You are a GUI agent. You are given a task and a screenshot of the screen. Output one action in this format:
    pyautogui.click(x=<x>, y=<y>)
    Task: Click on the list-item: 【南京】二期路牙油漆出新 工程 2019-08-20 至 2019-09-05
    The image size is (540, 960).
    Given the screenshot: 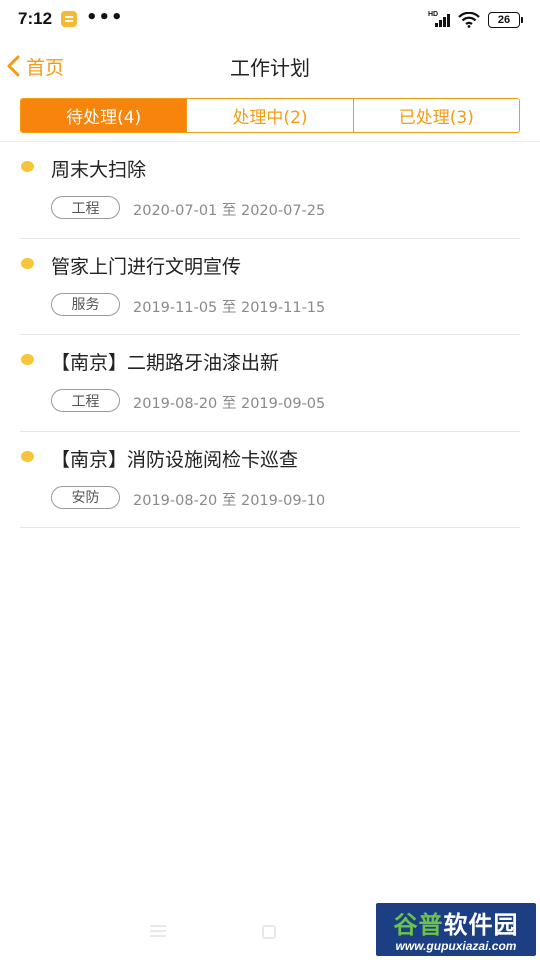 What is the action you would take?
    pyautogui.click(x=270, y=383)
    